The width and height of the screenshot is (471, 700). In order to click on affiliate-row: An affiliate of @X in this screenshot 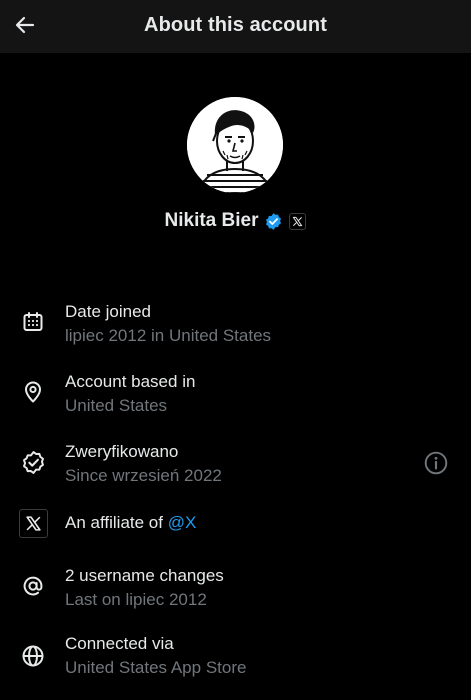, I will do `click(235, 536)`.